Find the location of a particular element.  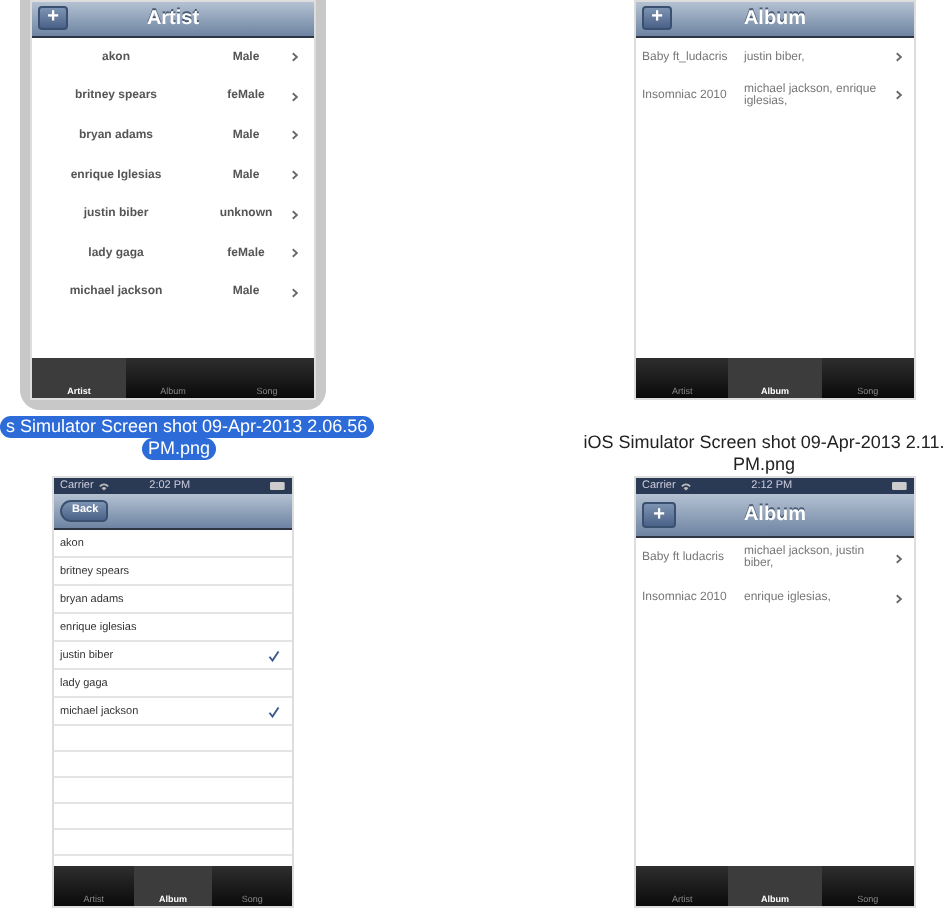

file-name: iOS Simulator Screen shot 09-Apr-2013 2.11. is located at coordinates (764, 443).